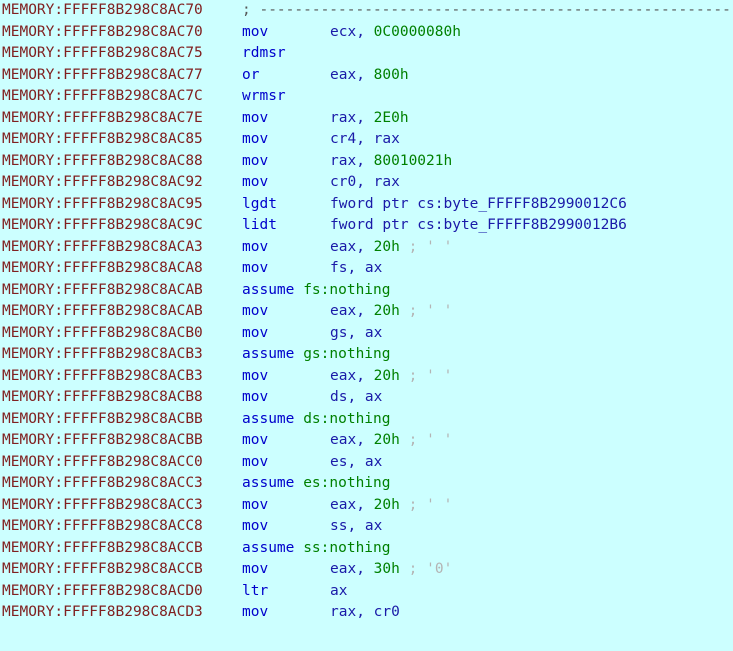 This screenshot has height=651, width=733. What do you see at coordinates (413, 161) in the screenshot?
I see `immediate-value: 80010021h` at bounding box center [413, 161].